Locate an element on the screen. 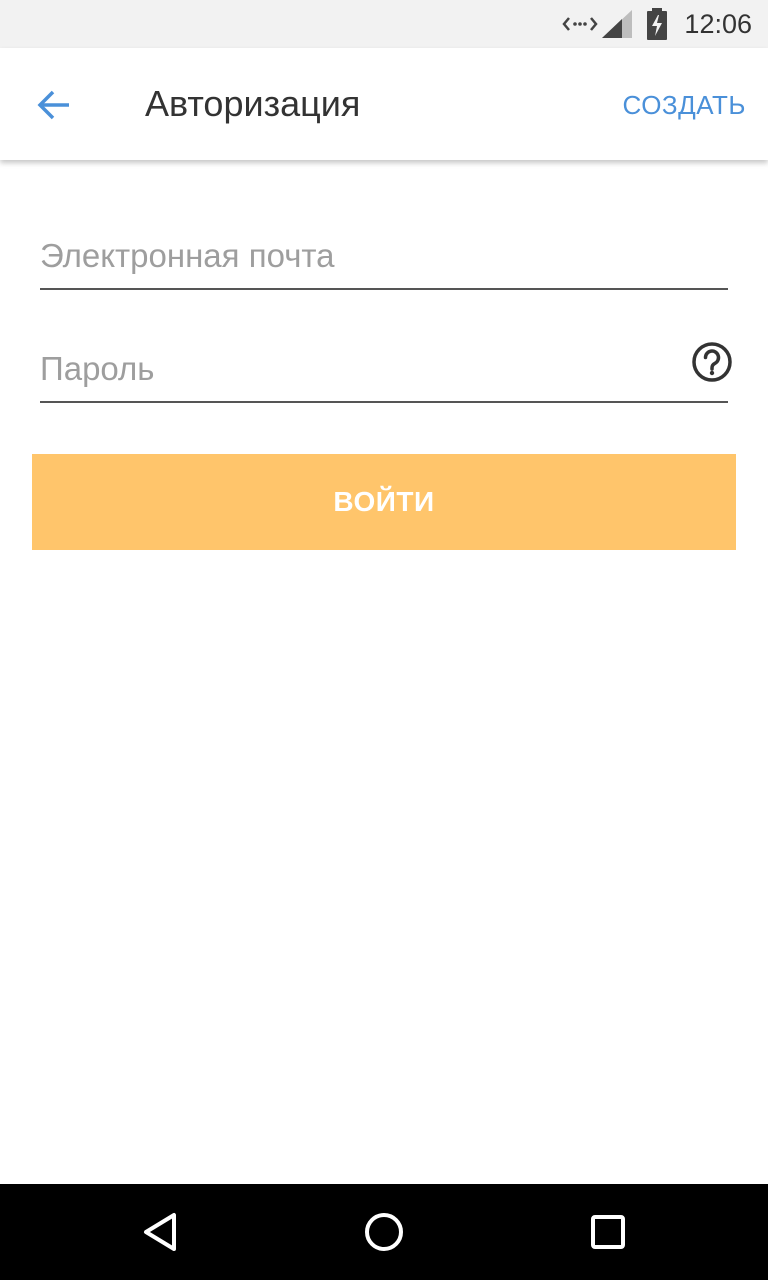 This screenshot has width=768, height=1280. create-account-button: СОЗДАТЬ is located at coordinates (685, 105).